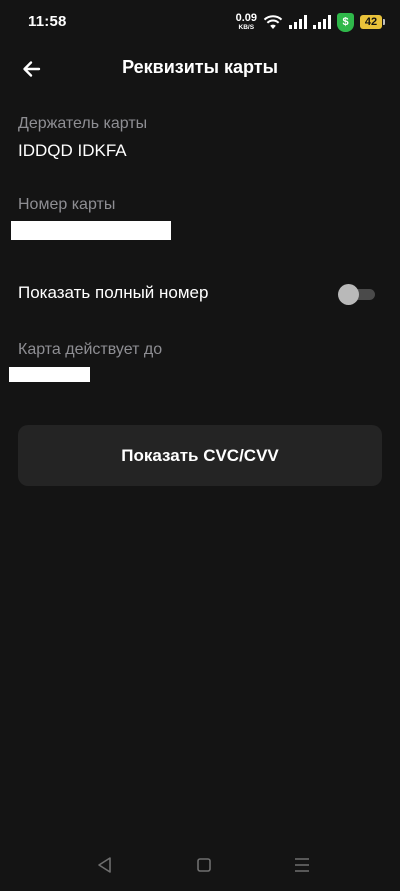 The image size is (400, 891). I want to click on status-bar: 11:58 0.09 KB/S $ 42, so click(200, 22).